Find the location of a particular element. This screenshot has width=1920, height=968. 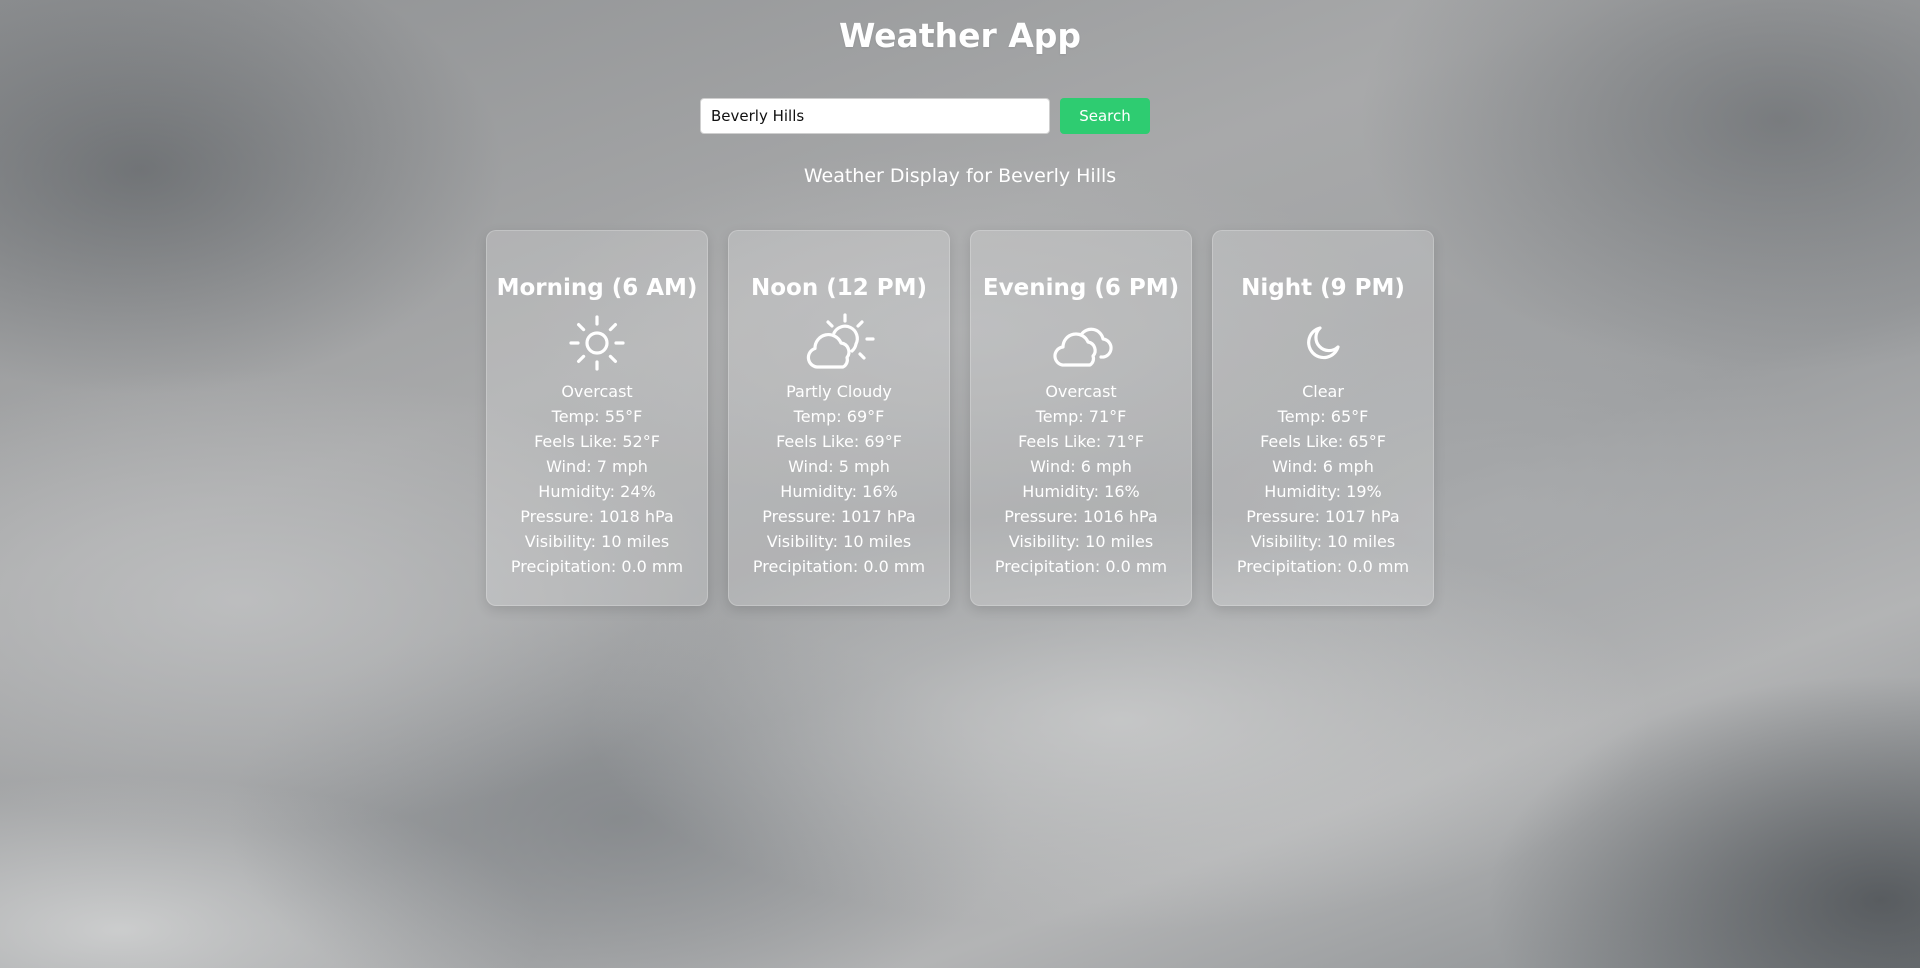

condition-text: Clear is located at coordinates (1323, 391).